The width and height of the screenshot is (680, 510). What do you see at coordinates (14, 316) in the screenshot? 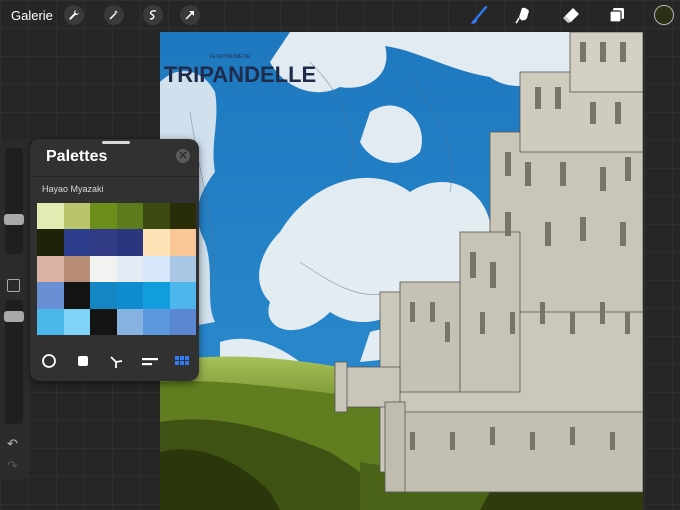
I see `opacity-thumb` at bounding box center [14, 316].